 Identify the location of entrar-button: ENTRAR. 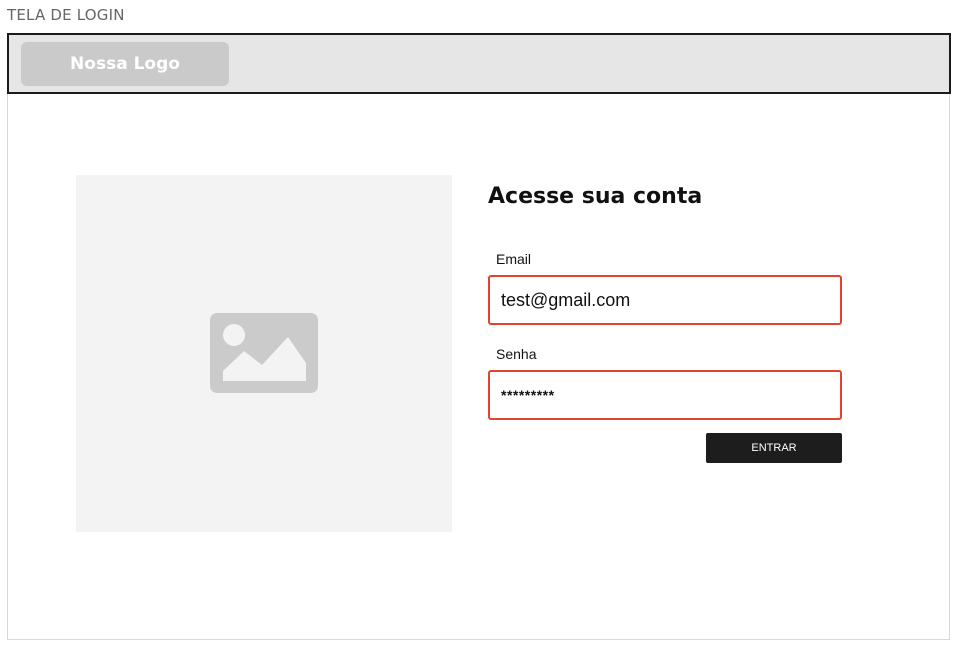
(774, 448).